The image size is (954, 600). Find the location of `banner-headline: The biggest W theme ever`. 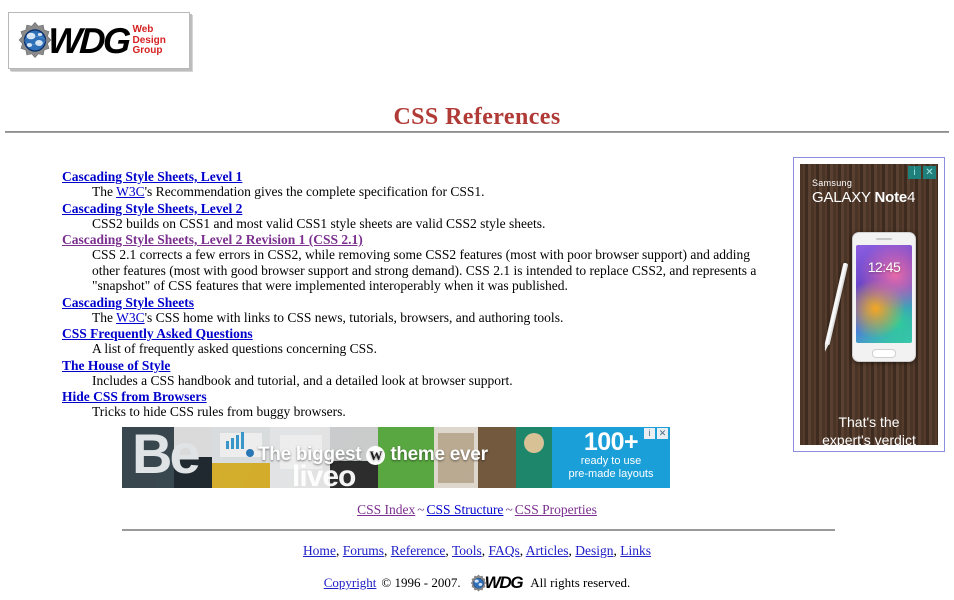

banner-headline: The biggest W theme ever is located at coordinates (373, 455).